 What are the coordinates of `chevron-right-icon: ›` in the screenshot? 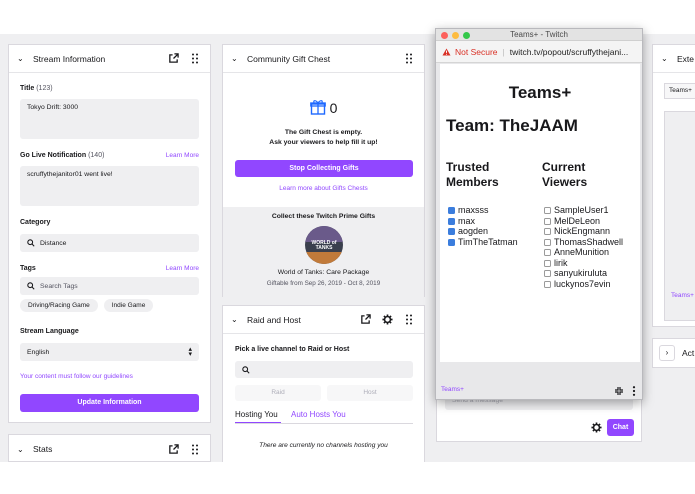 It's located at (667, 353).